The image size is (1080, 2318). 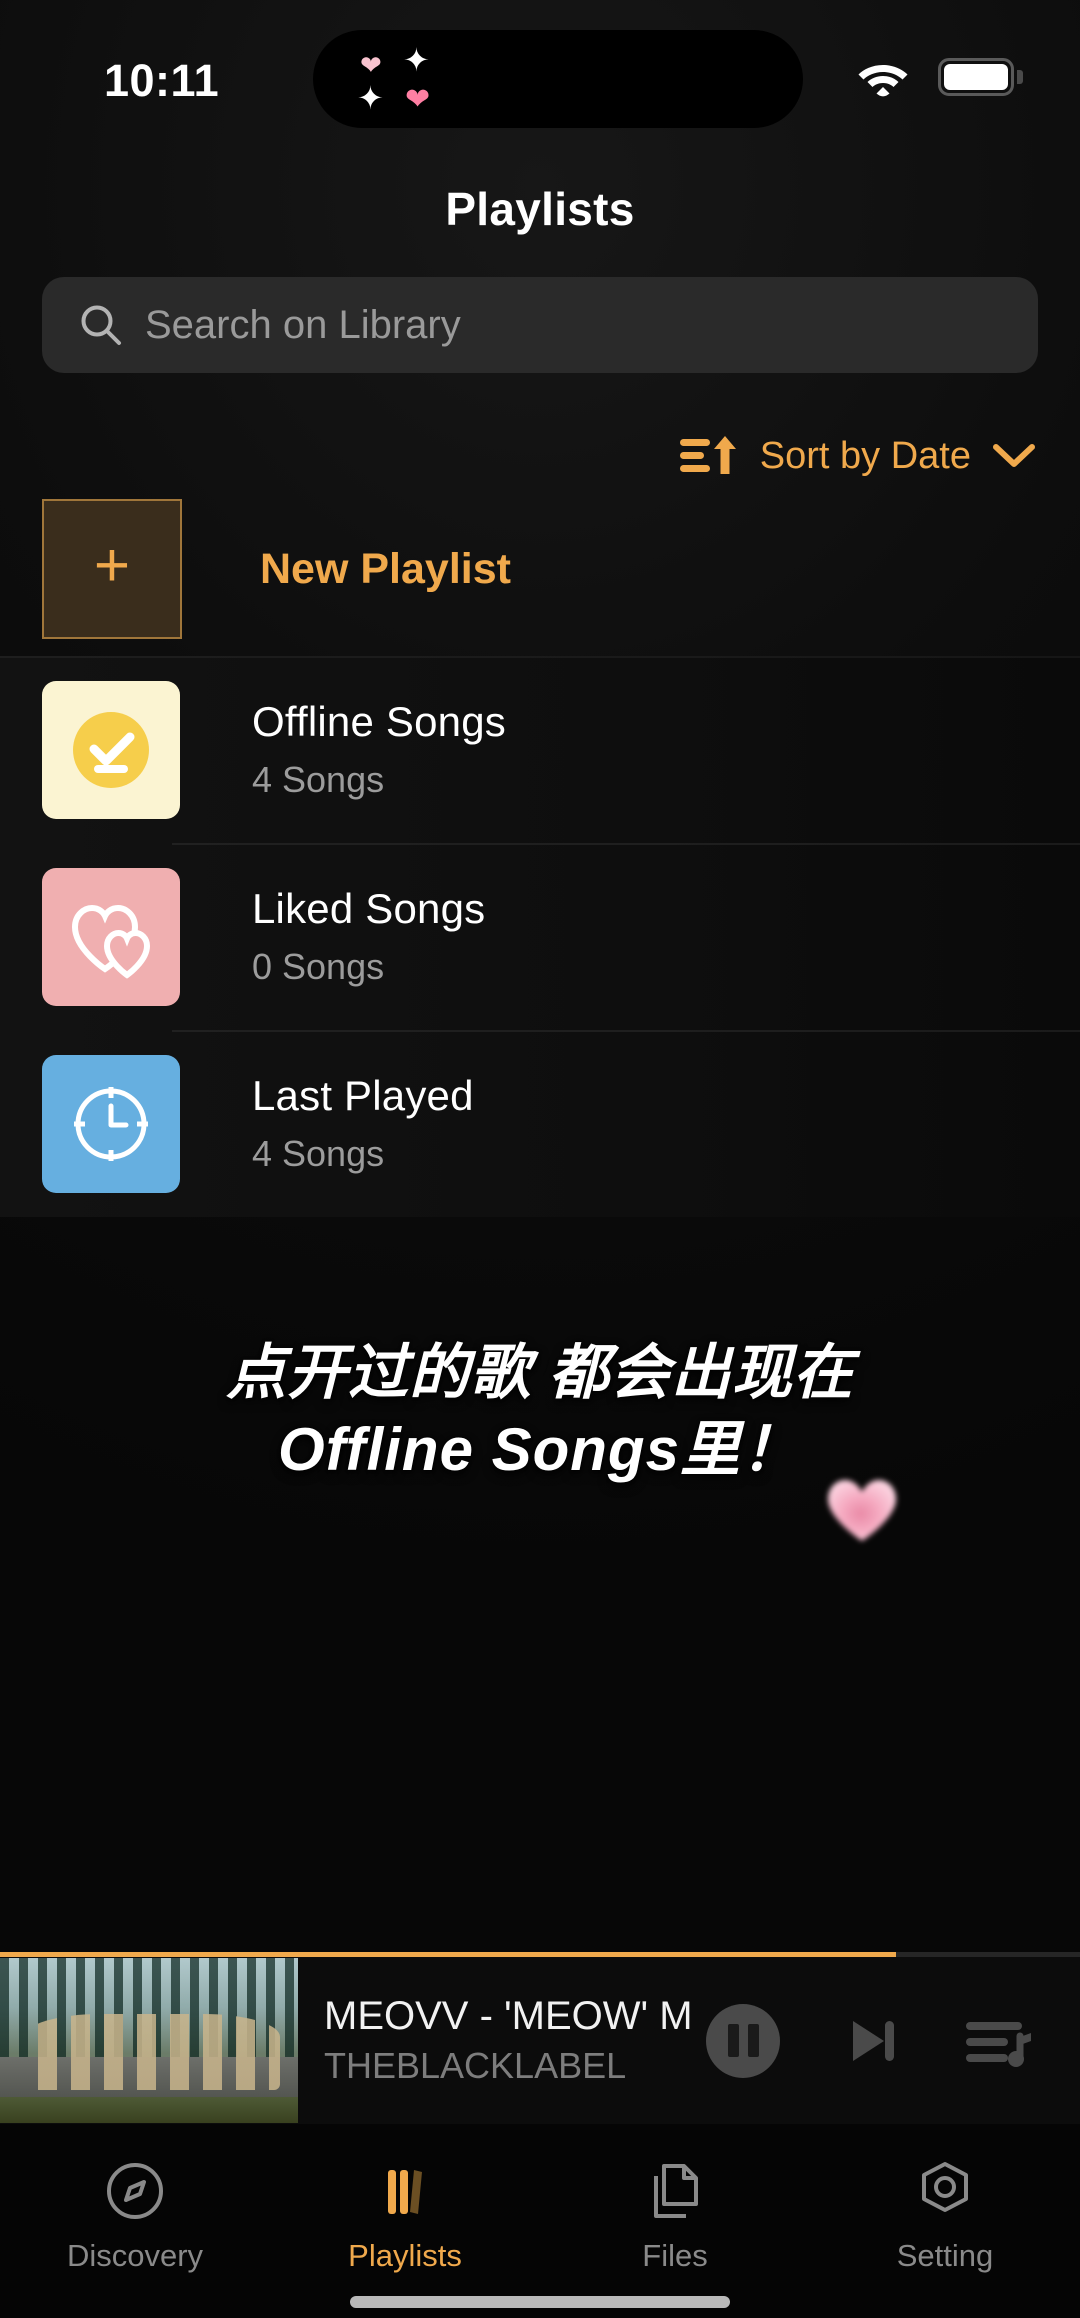 What do you see at coordinates (945, 2191) in the screenshot?
I see `settings-icon` at bounding box center [945, 2191].